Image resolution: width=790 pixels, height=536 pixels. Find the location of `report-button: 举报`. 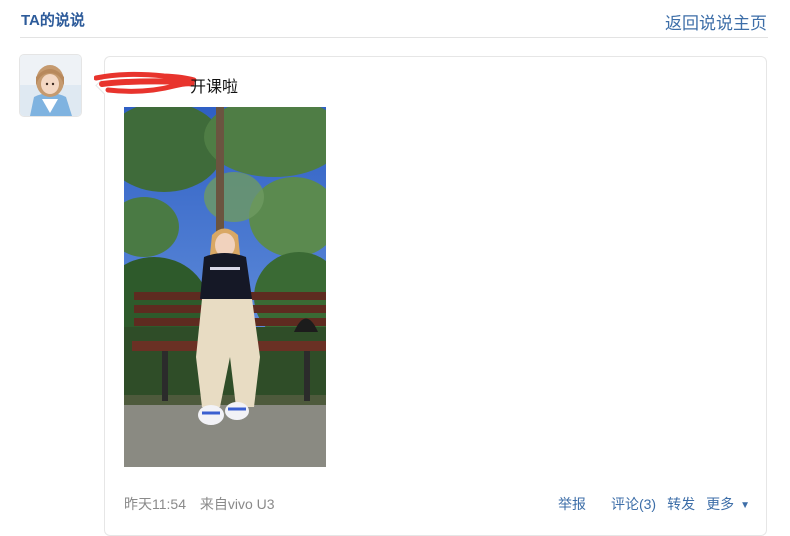

report-button: 举报 is located at coordinates (572, 504).